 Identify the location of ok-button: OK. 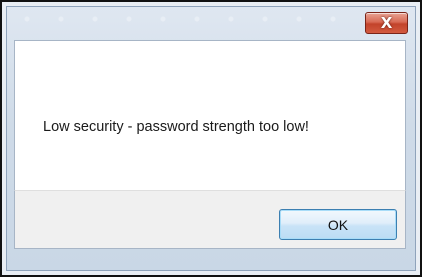
(338, 224).